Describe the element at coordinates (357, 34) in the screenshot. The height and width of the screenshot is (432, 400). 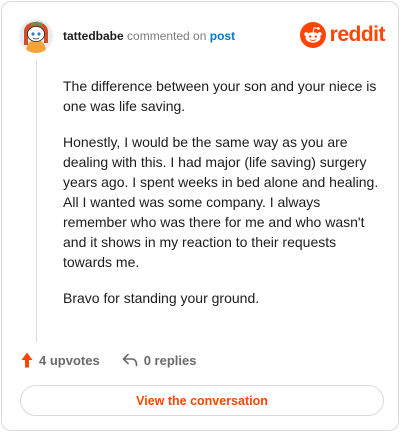
I see `reddit-wordmark: reddit` at that location.